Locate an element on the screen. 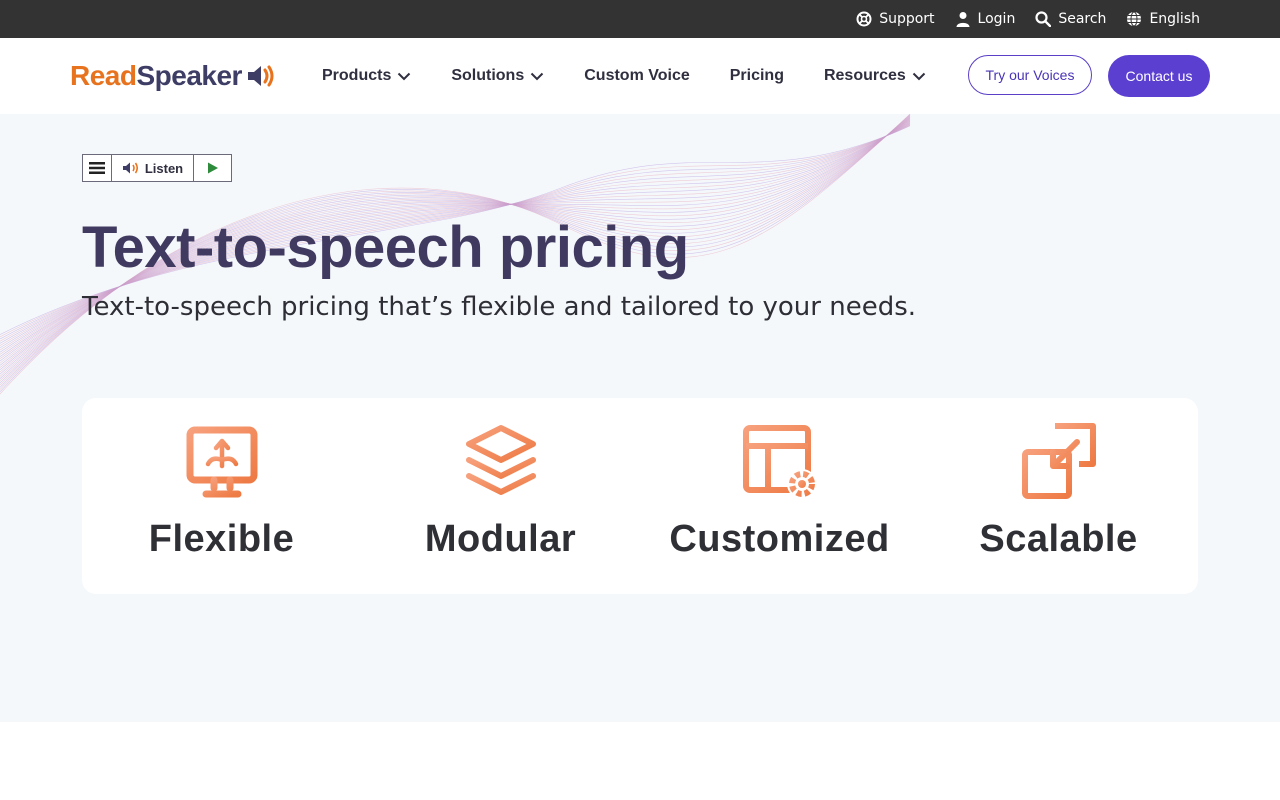  nav-item-solutions: Solutions is located at coordinates (497, 76).